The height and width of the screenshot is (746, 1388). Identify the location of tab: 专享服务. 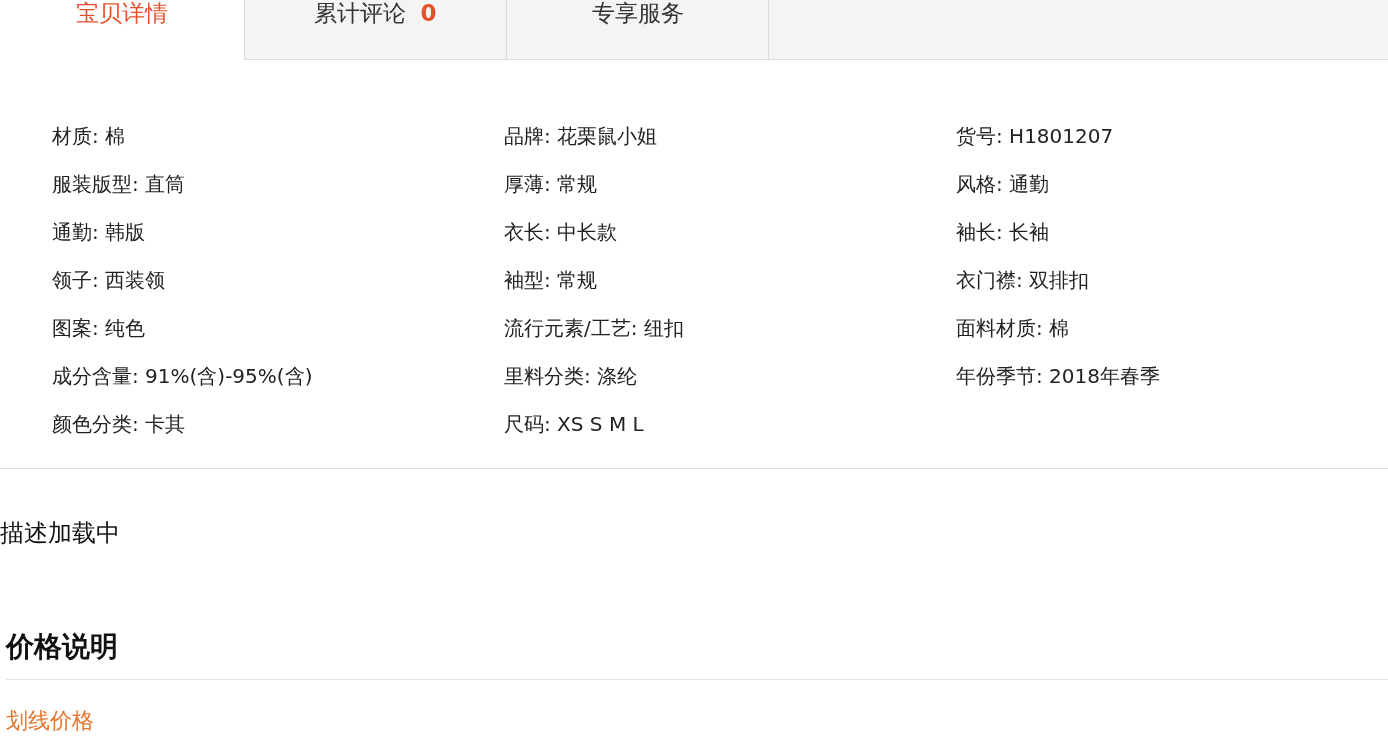
(638, 30).